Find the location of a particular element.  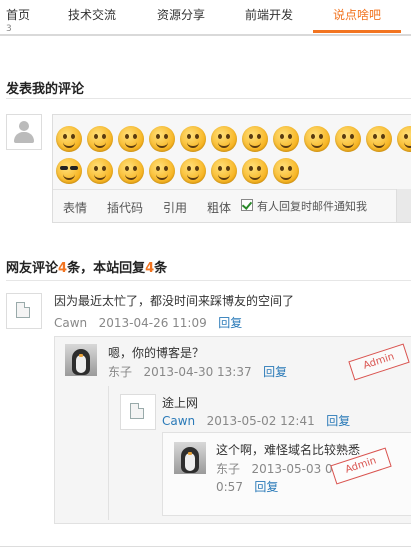

toolbar-divider is located at coordinates (224, 189).